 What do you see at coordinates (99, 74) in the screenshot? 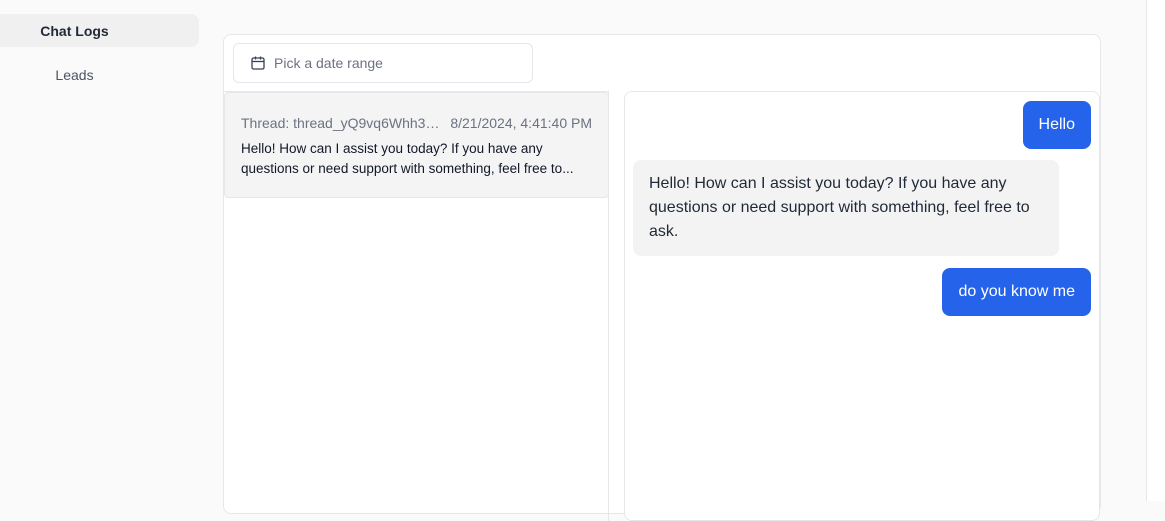
I see `sidebar-item-leads: Leads` at bounding box center [99, 74].